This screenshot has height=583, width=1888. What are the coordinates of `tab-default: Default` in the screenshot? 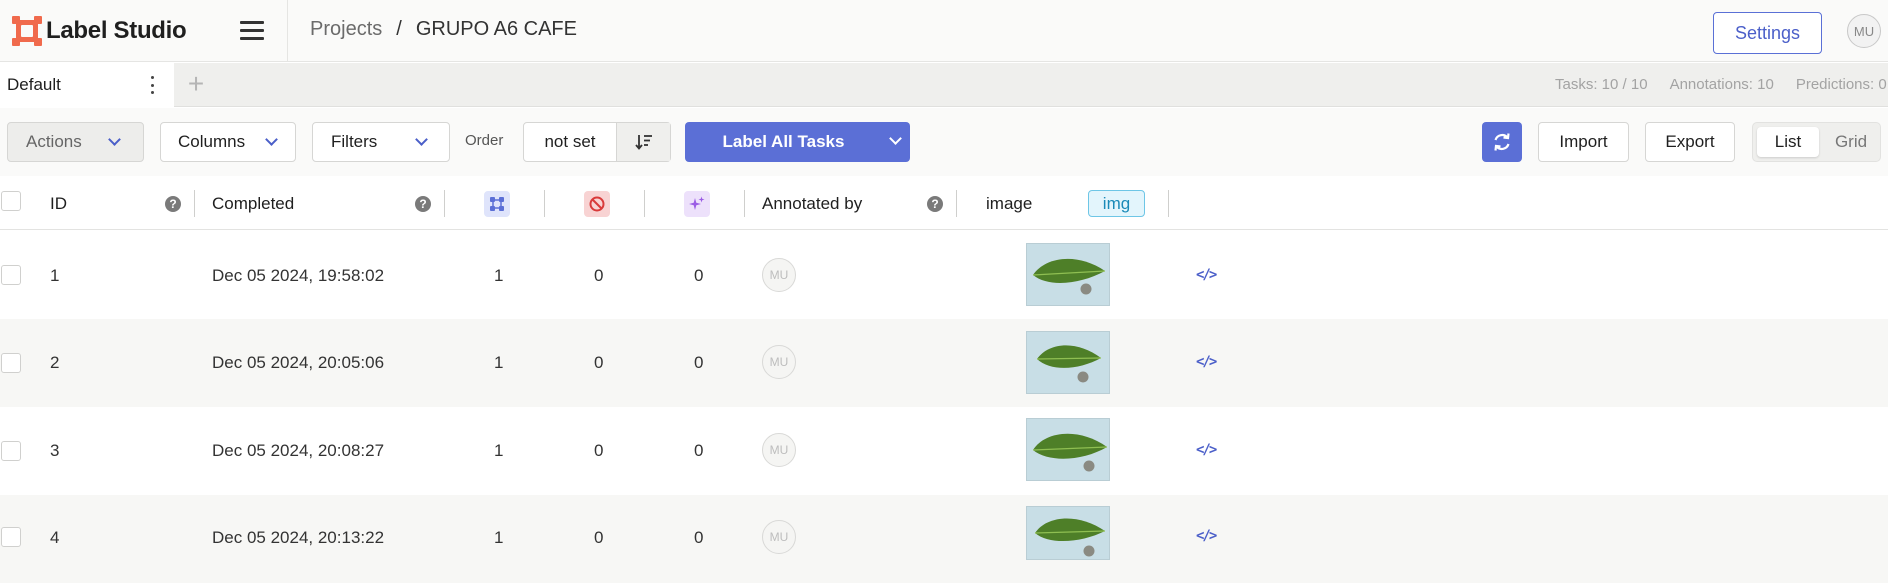 It's located at (87, 85).